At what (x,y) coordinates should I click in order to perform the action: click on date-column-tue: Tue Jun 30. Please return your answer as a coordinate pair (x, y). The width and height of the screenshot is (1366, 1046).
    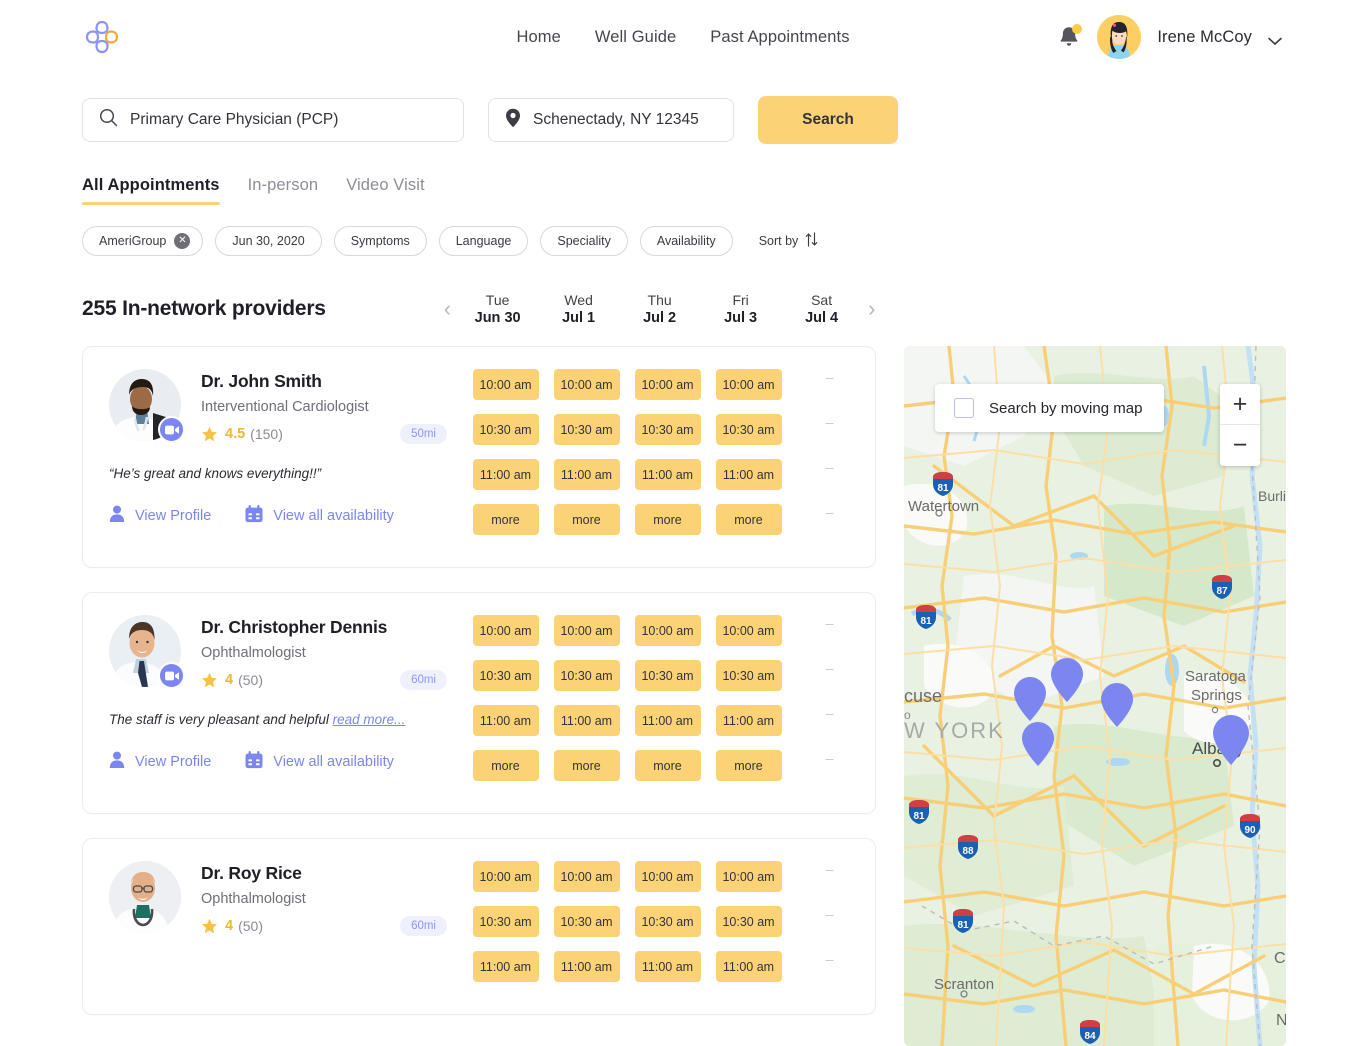
    Looking at the image, I should click on (497, 309).